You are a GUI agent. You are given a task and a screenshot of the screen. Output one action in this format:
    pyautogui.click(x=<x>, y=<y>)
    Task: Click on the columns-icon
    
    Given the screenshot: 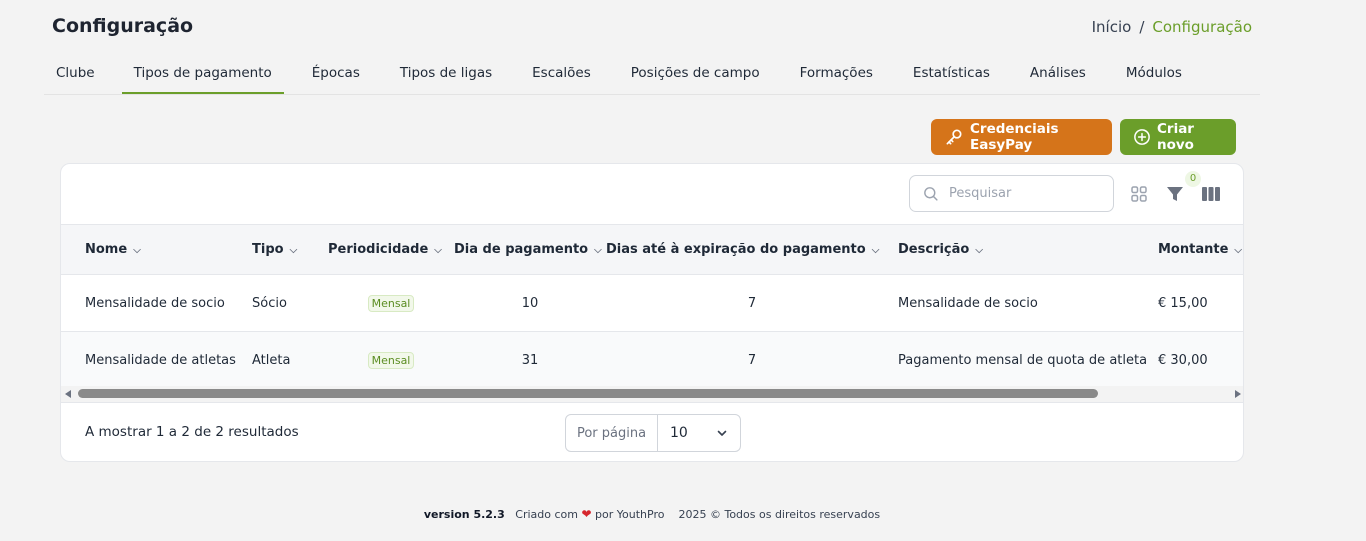 What is the action you would take?
    pyautogui.click(x=1211, y=194)
    